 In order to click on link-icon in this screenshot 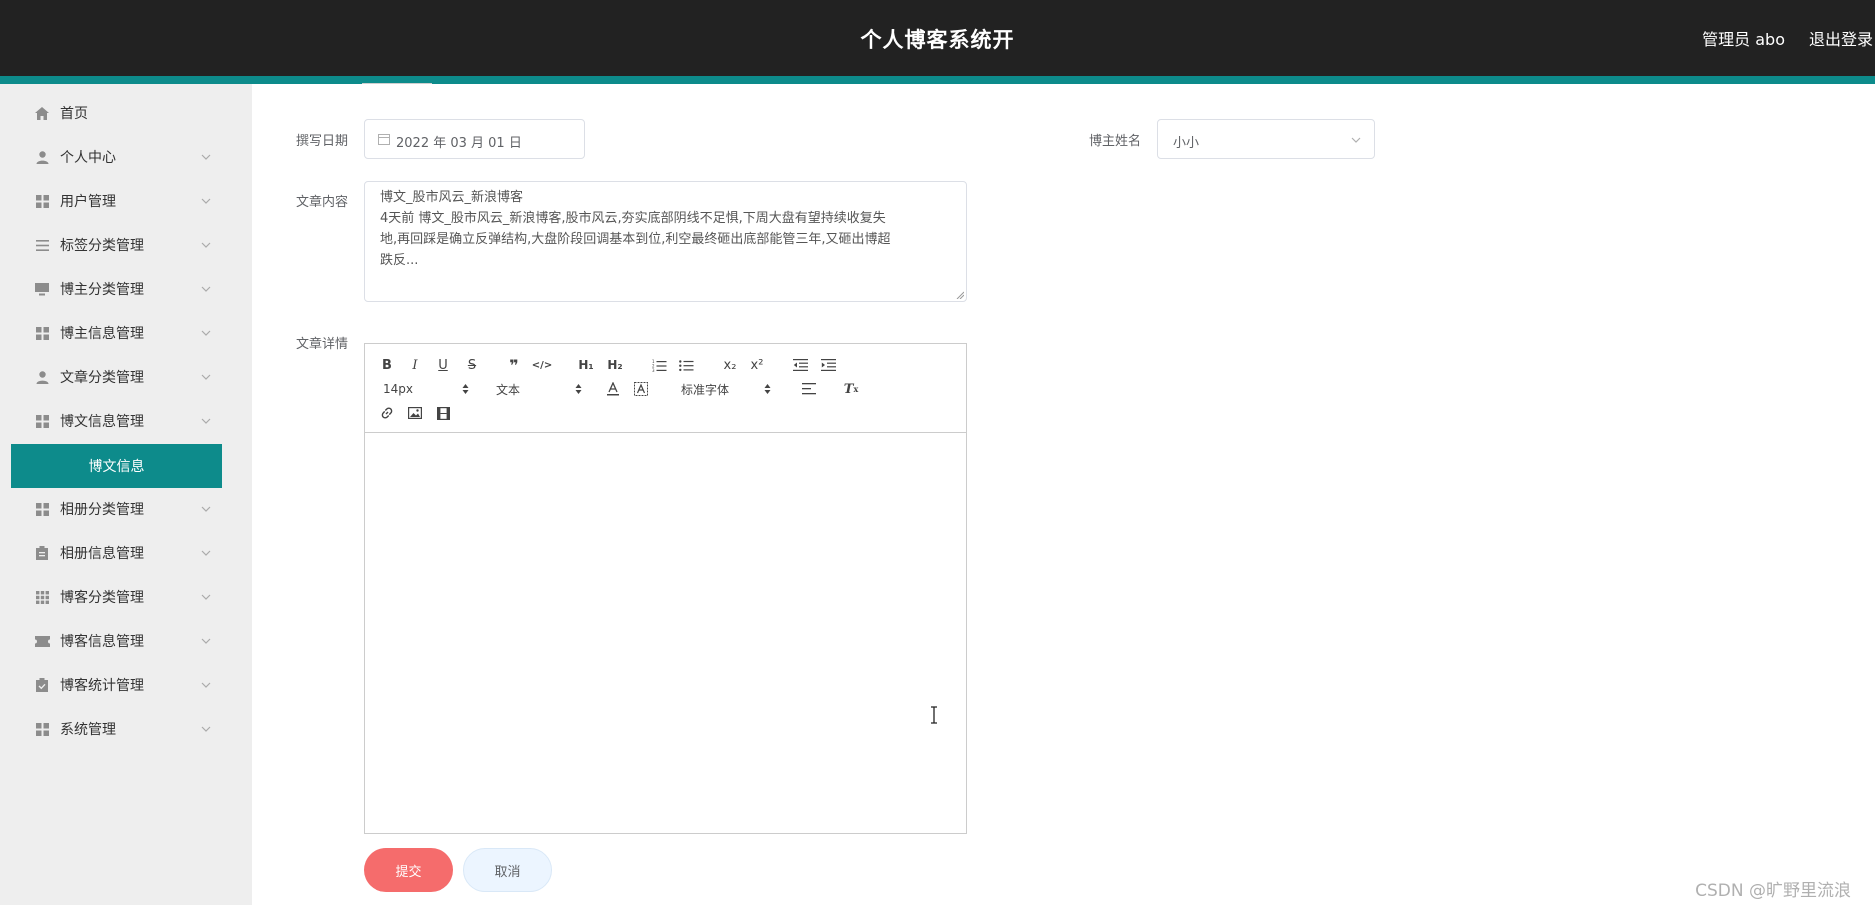, I will do `click(387, 413)`.